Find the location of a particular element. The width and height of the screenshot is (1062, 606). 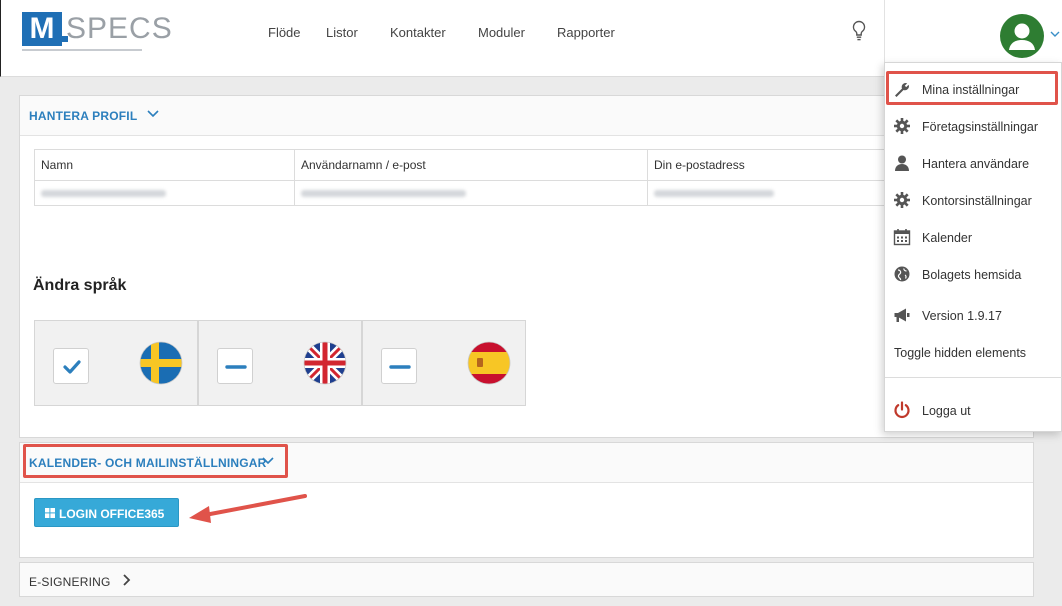

menu-item-label: Mina inställningar is located at coordinates (971, 90).